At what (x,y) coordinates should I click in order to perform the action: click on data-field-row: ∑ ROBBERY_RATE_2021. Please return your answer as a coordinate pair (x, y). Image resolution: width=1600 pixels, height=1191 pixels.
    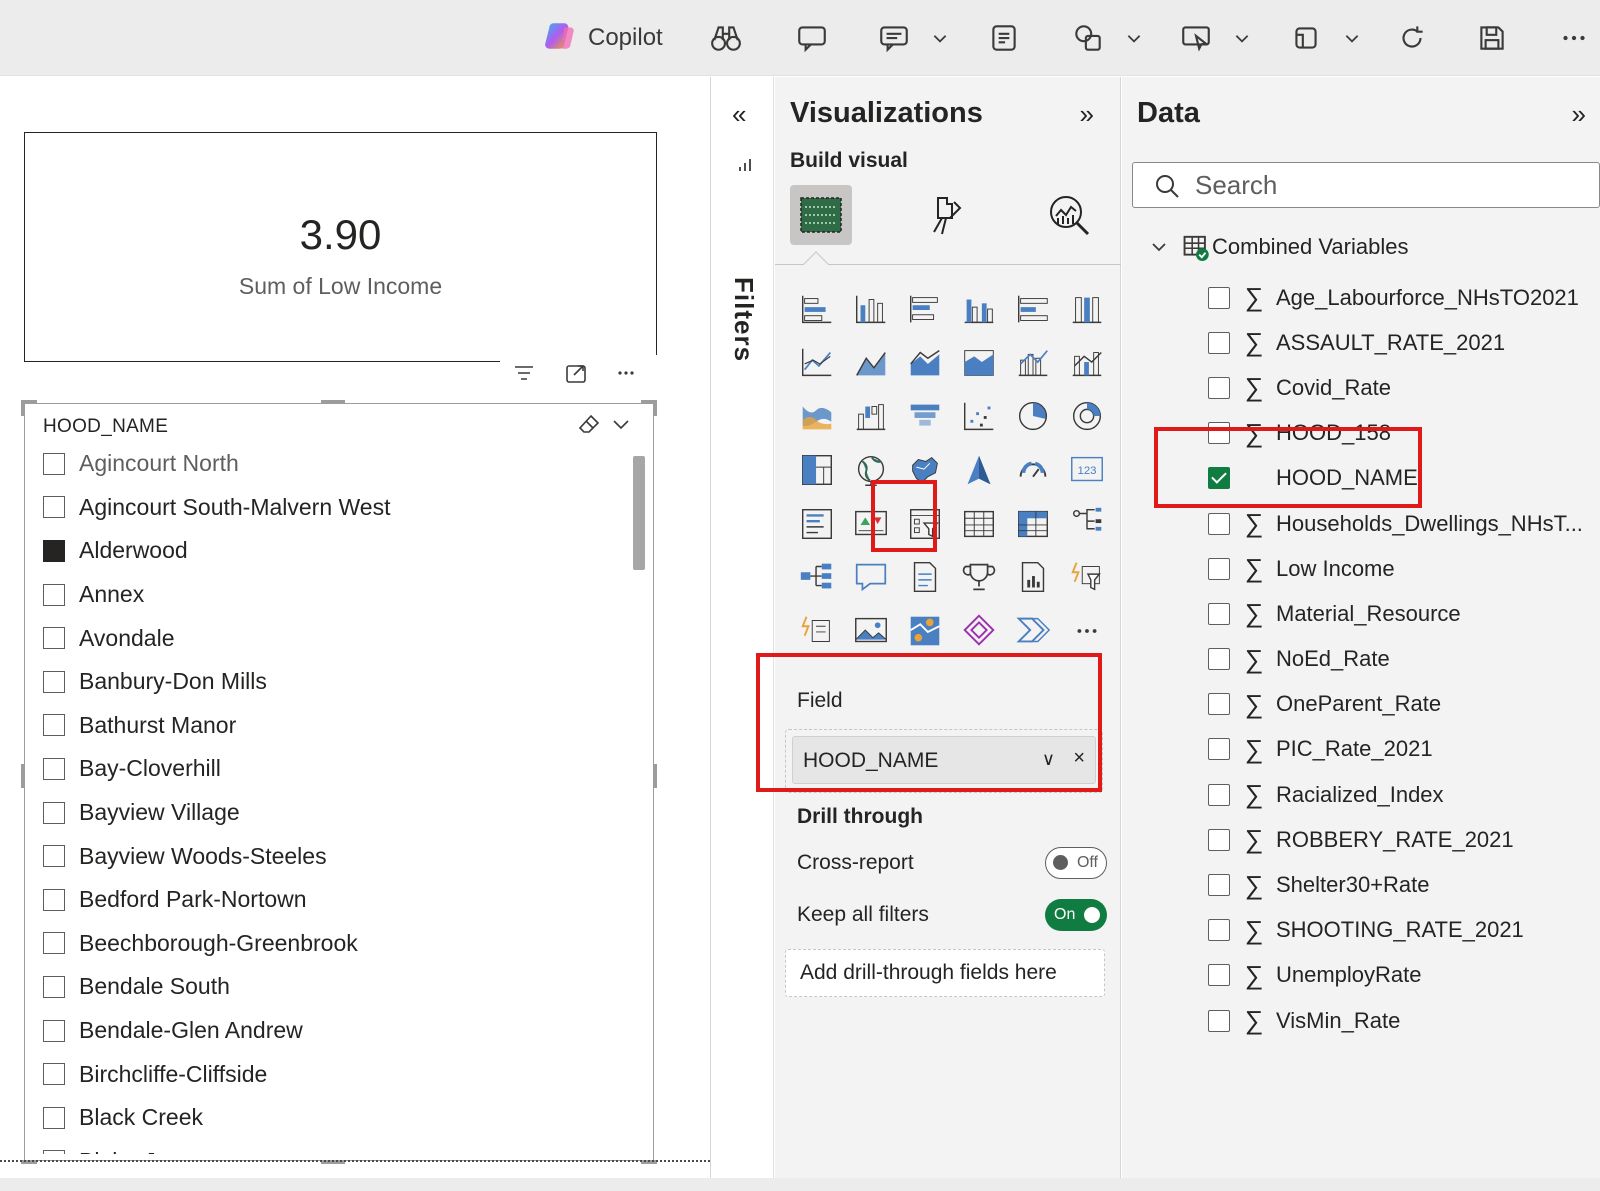
    Looking at the image, I should click on (1404, 839).